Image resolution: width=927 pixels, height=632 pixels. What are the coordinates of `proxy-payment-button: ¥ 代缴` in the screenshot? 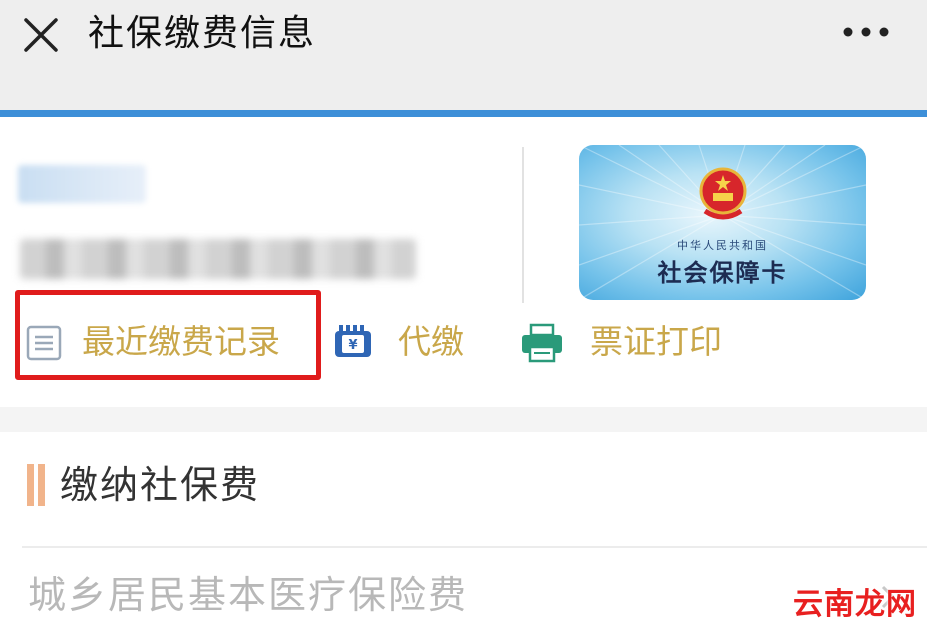 It's located at (407, 342).